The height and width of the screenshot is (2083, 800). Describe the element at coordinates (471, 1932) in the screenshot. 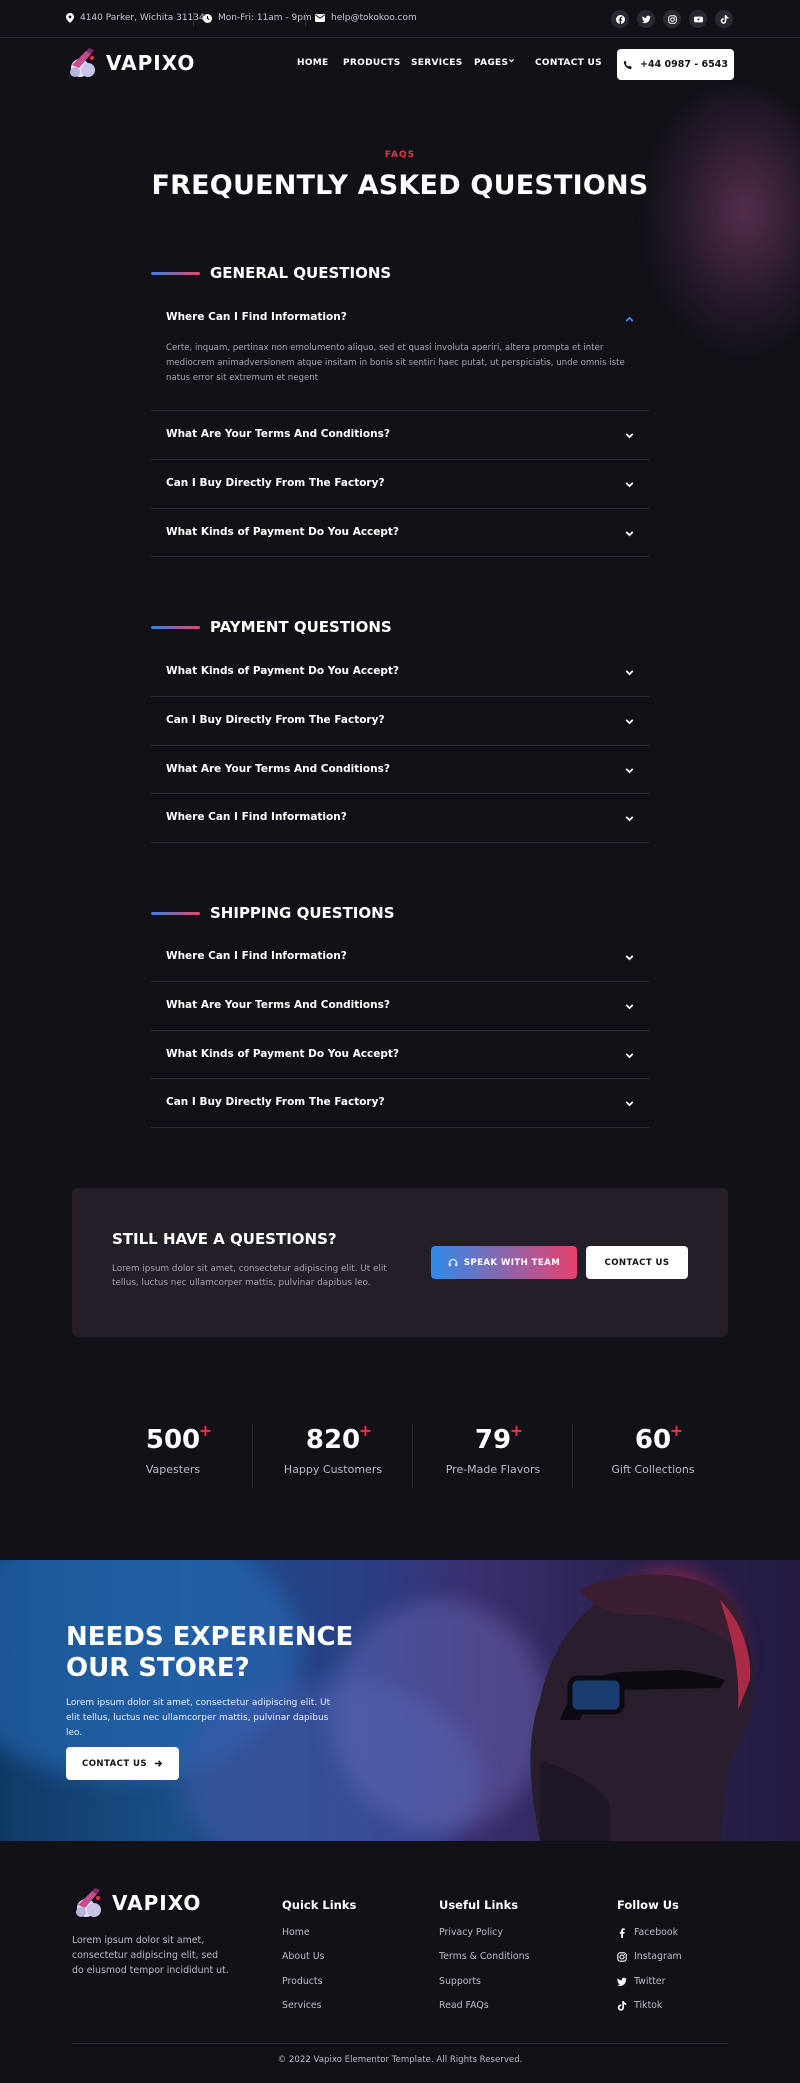

I see `footer-link-privacy: Privacy Policy` at that location.